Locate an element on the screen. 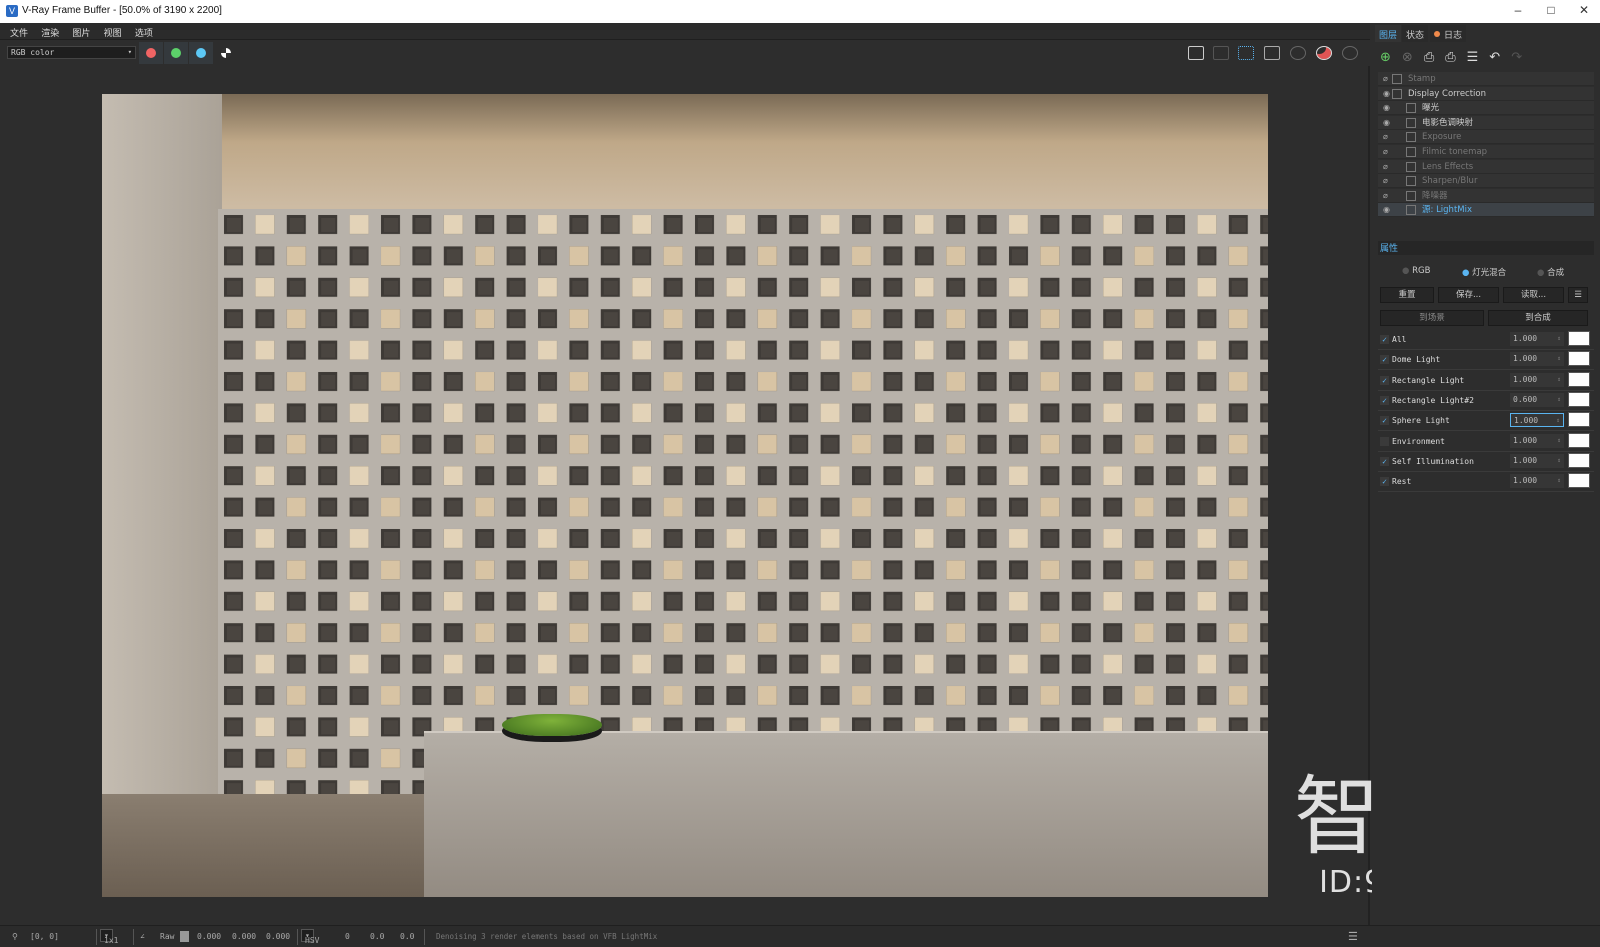 The height and width of the screenshot is (947, 1600). layer-label: Stamp is located at coordinates (1422, 79).